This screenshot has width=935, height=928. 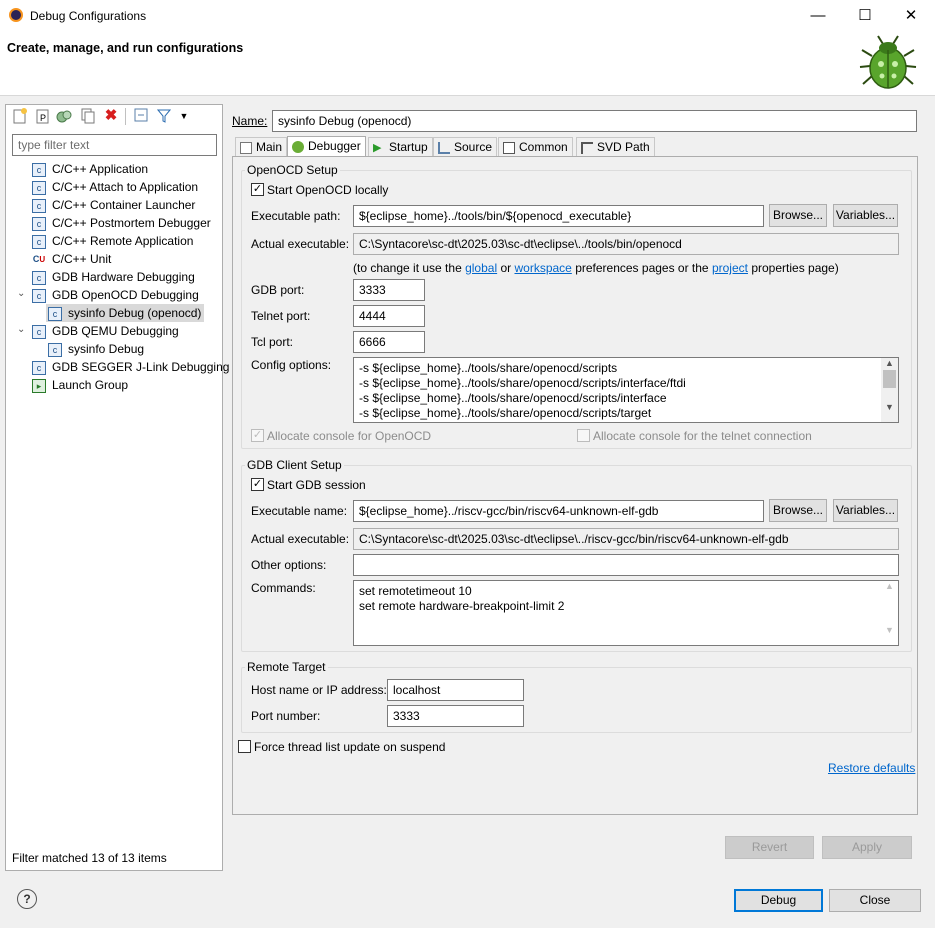 I want to click on tree-item-gdb-qemu: c GDB QEMU Debugging, so click(x=105, y=331).